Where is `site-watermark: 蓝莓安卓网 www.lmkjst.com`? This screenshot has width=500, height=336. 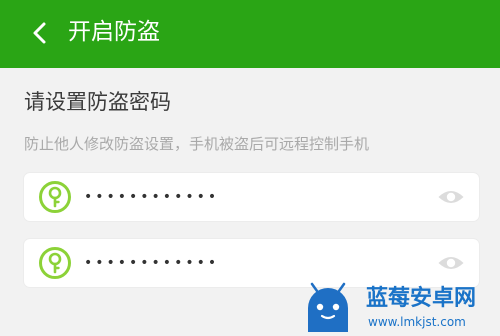 site-watermark: 蓝莓安卓网 www.lmkjst.com is located at coordinates (400, 308).